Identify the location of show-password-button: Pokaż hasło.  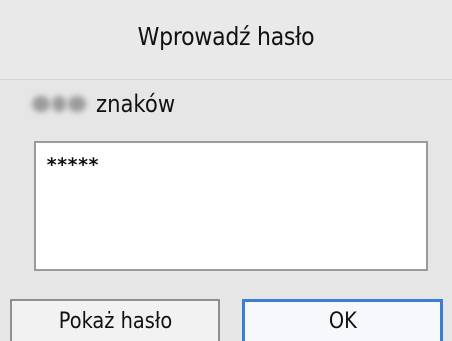
(115, 320).